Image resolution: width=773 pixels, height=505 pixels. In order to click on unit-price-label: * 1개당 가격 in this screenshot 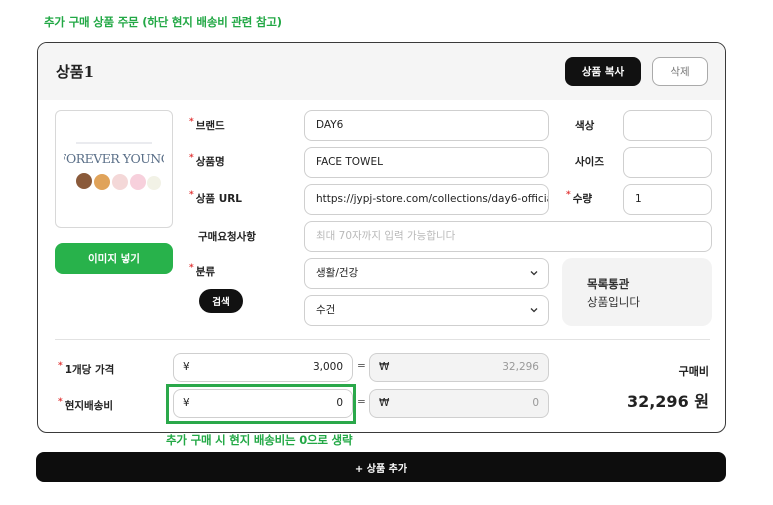, I will do `click(86, 368)`.